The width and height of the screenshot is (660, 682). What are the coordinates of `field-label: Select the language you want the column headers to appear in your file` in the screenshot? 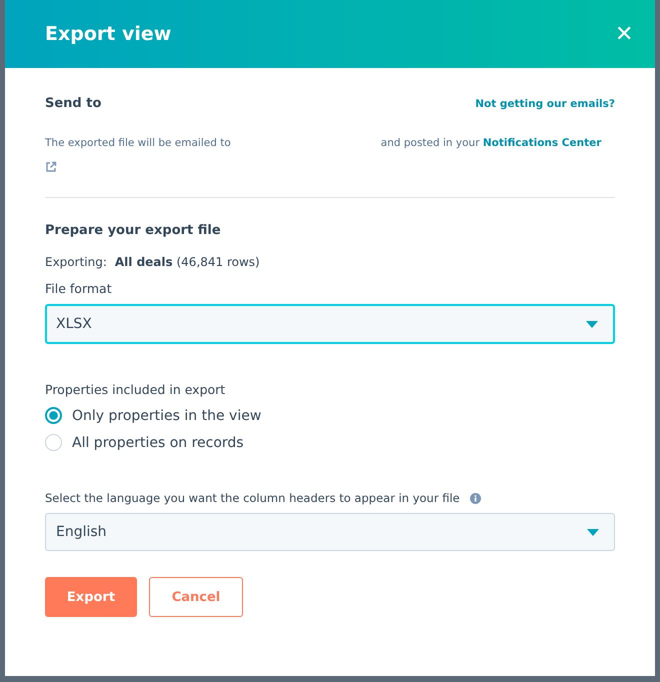 It's located at (252, 498).